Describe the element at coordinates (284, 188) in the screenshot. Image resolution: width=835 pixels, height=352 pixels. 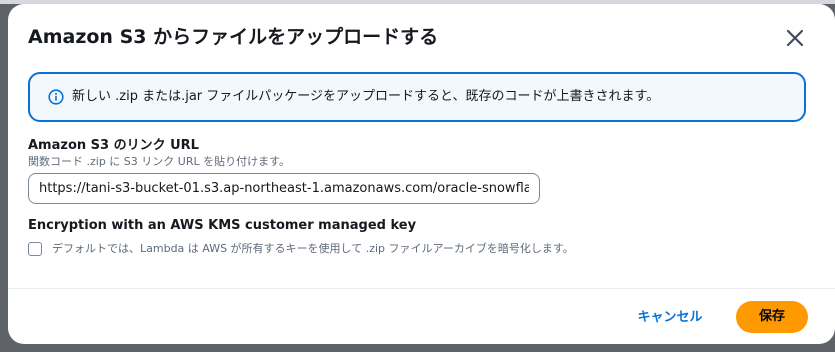
I see `s3-link-url-input` at that location.